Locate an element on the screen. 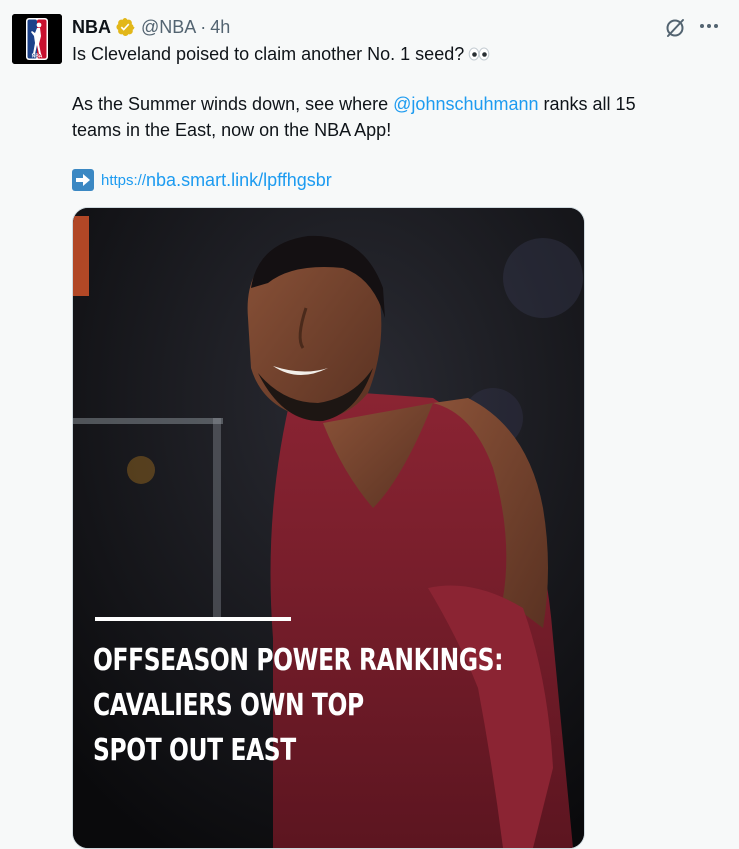 This screenshot has height=849, width=739. tweet-text-segment: As the Summer winds down, see where is located at coordinates (233, 104).